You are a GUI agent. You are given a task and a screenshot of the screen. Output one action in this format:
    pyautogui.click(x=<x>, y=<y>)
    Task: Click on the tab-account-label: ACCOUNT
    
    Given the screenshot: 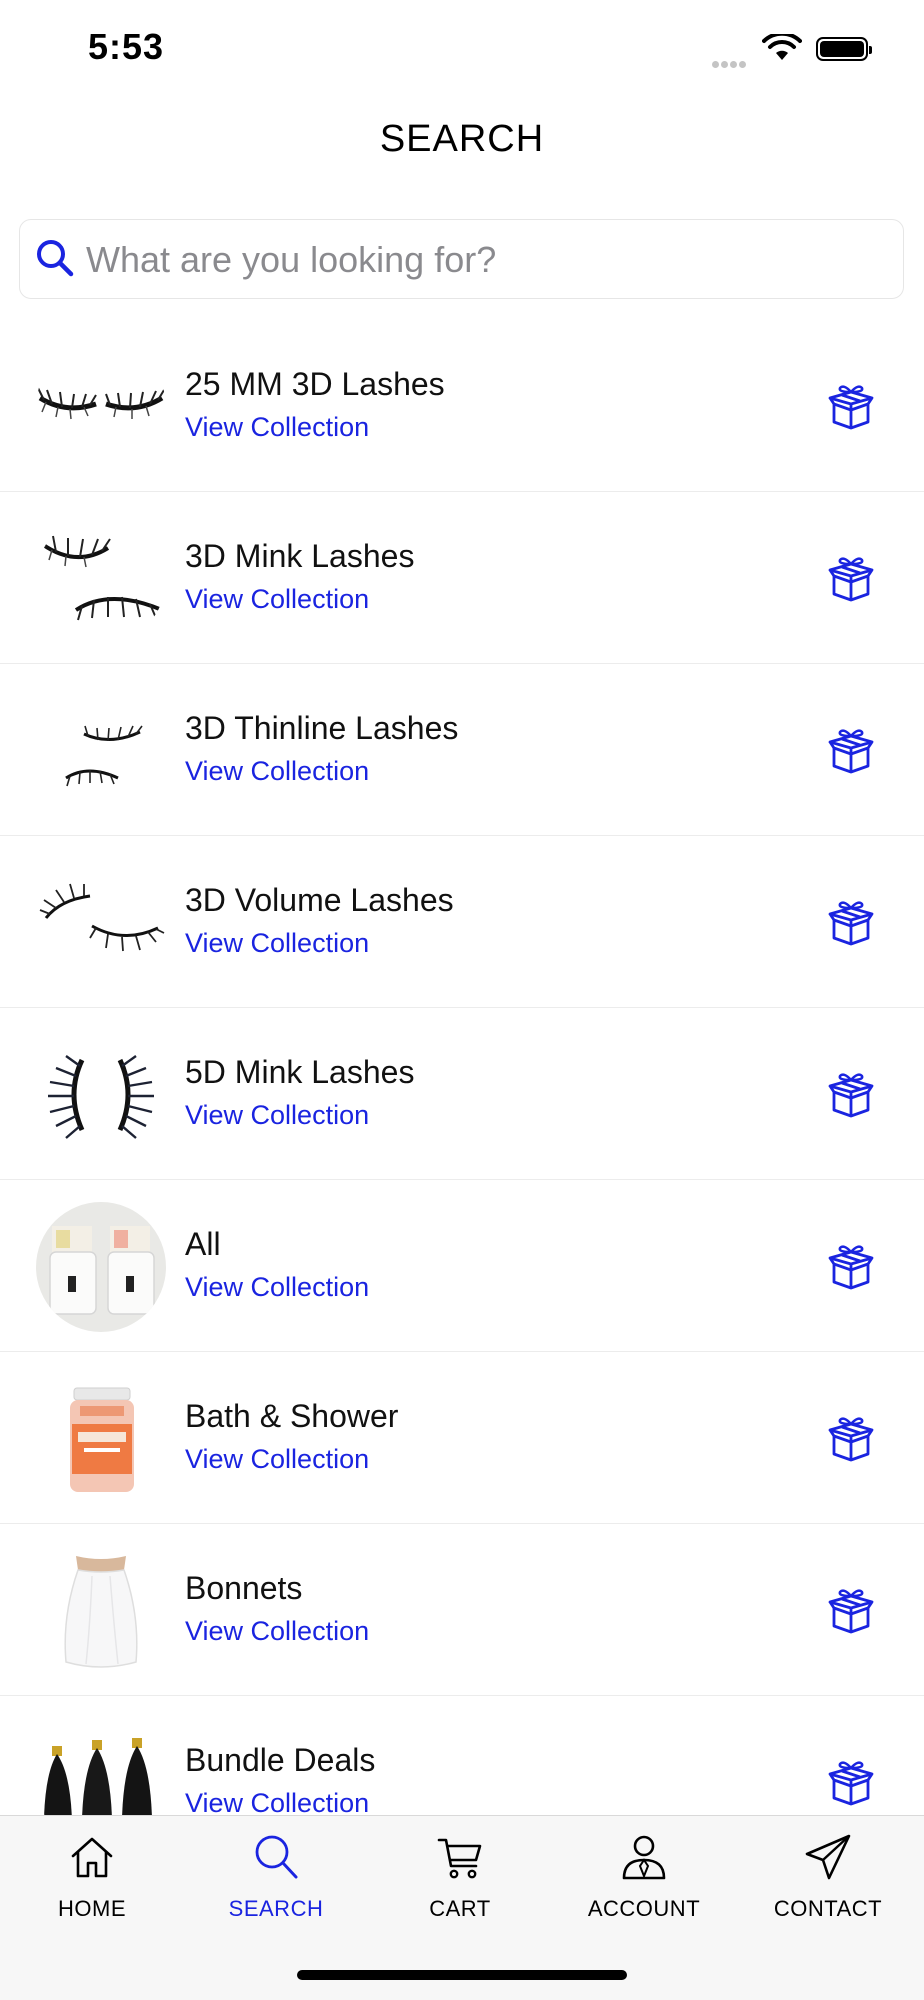 What is the action you would take?
    pyautogui.click(x=644, y=1908)
    